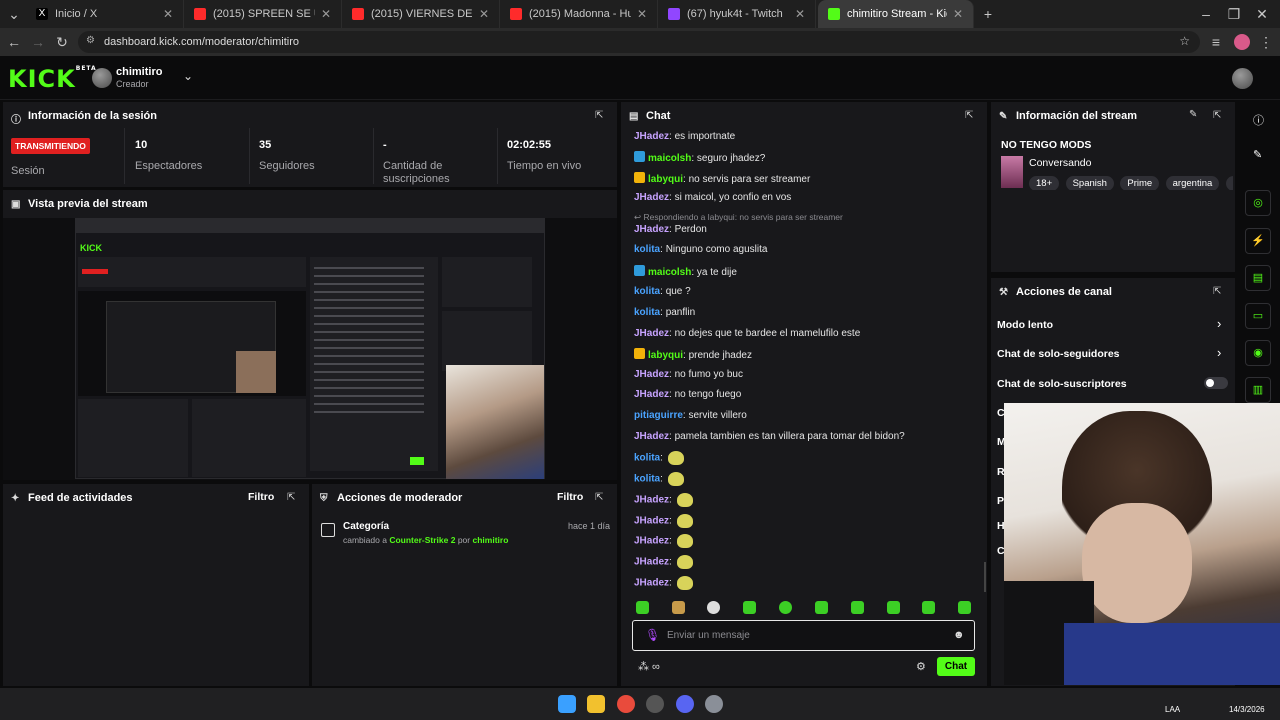 Image resolution: width=1280 pixels, height=720 pixels. What do you see at coordinates (14, 14) in the screenshot?
I see `tab-search-icon: ⌄` at bounding box center [14, 14].